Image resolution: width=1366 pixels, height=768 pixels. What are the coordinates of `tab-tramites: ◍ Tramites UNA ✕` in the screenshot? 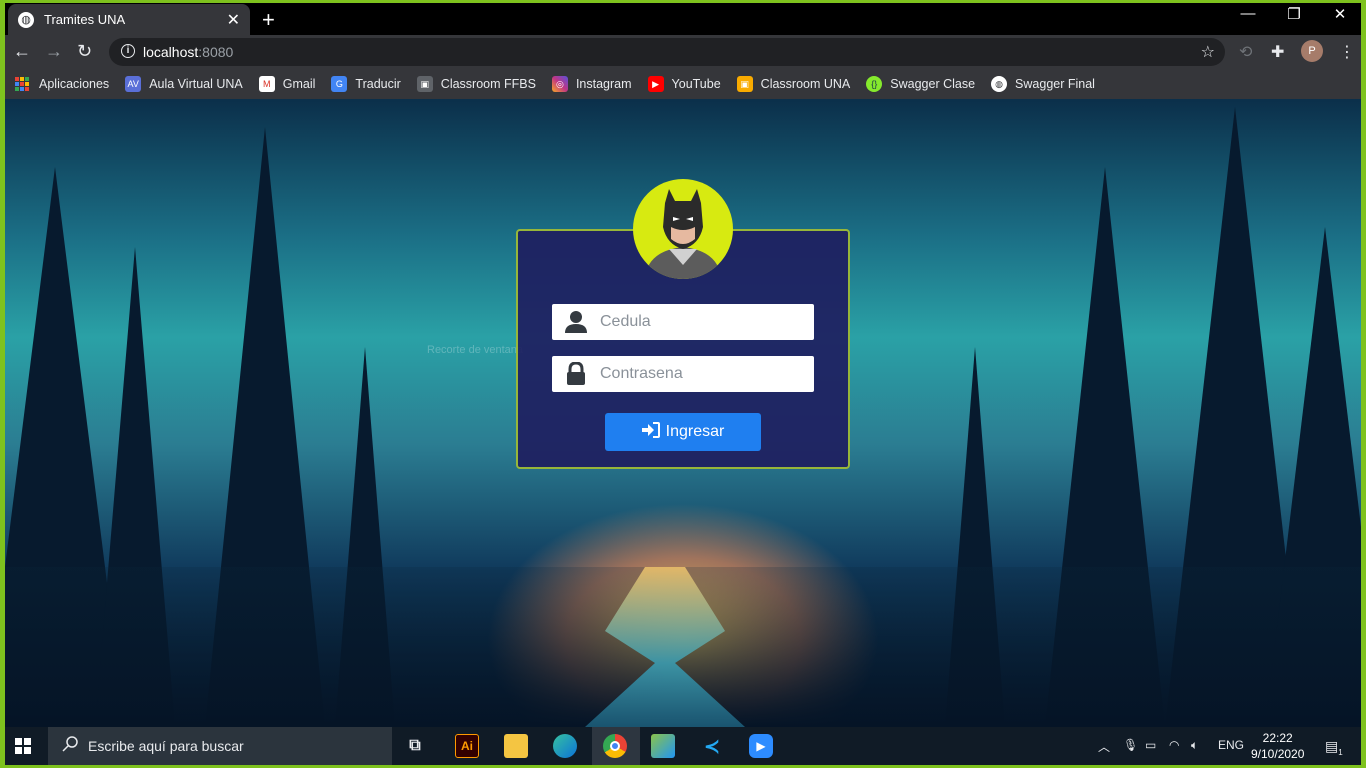 It's located at (129, 19).